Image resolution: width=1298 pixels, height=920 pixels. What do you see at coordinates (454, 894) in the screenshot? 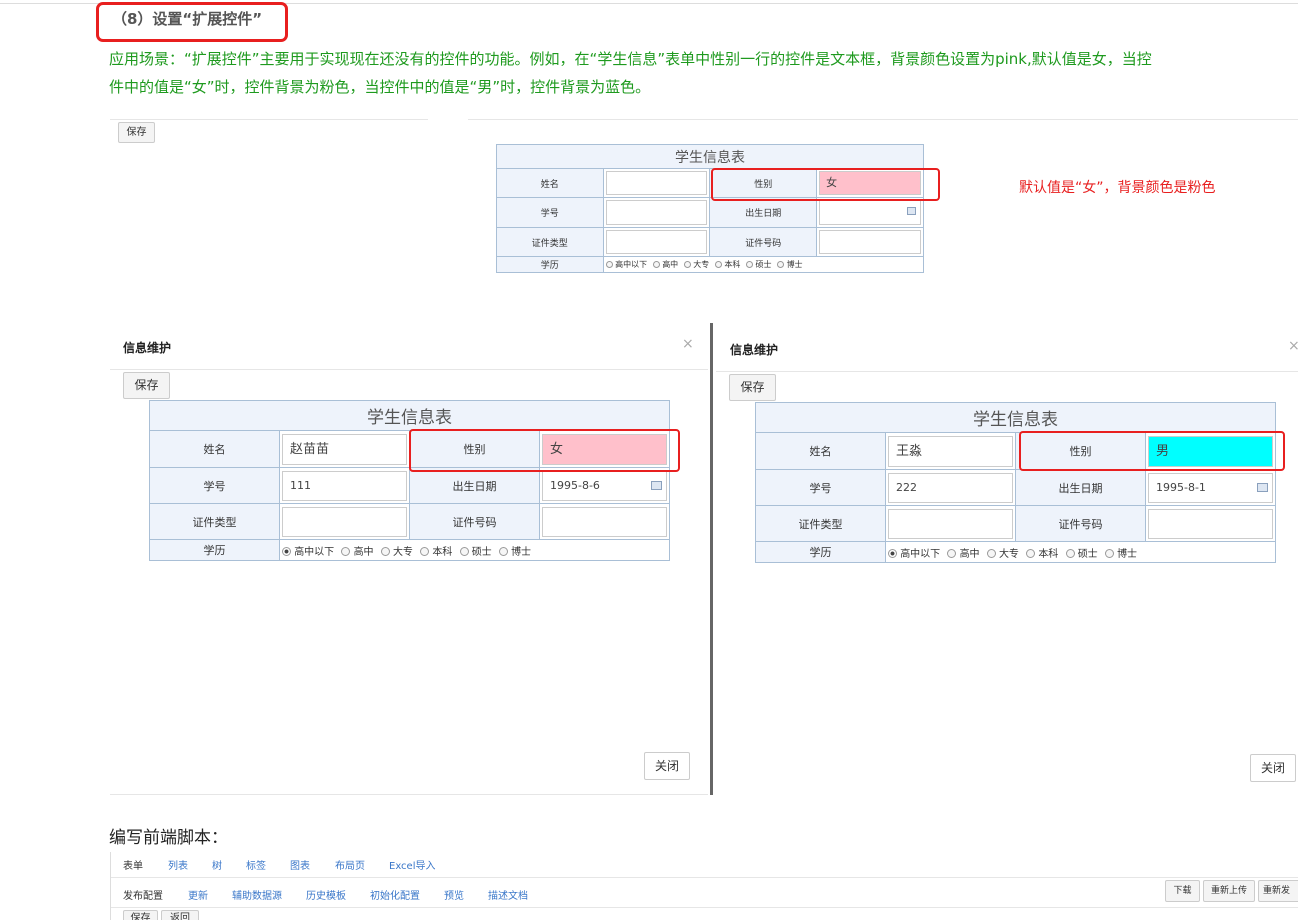
I see `subtab-preview: 预览` at bounding box center [454, 894].